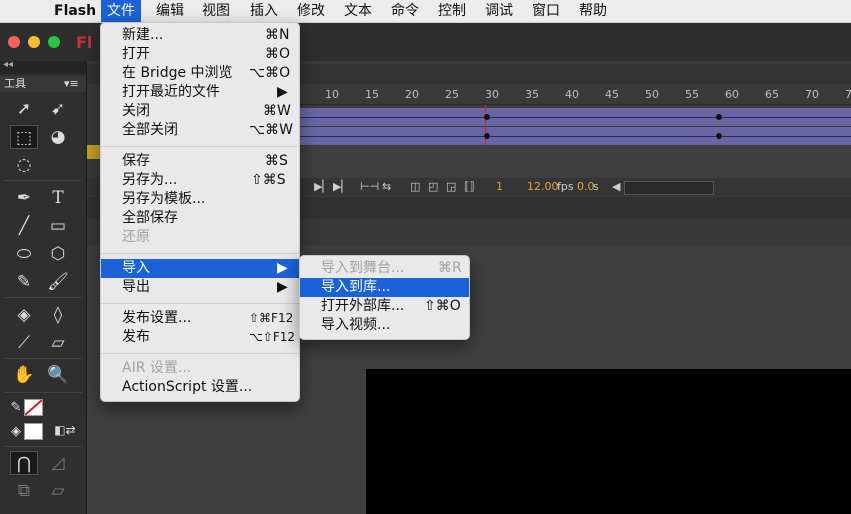 The width and height of the screenshot is (851, 514). I want to click on current-frame: 1, so click(499, 186).